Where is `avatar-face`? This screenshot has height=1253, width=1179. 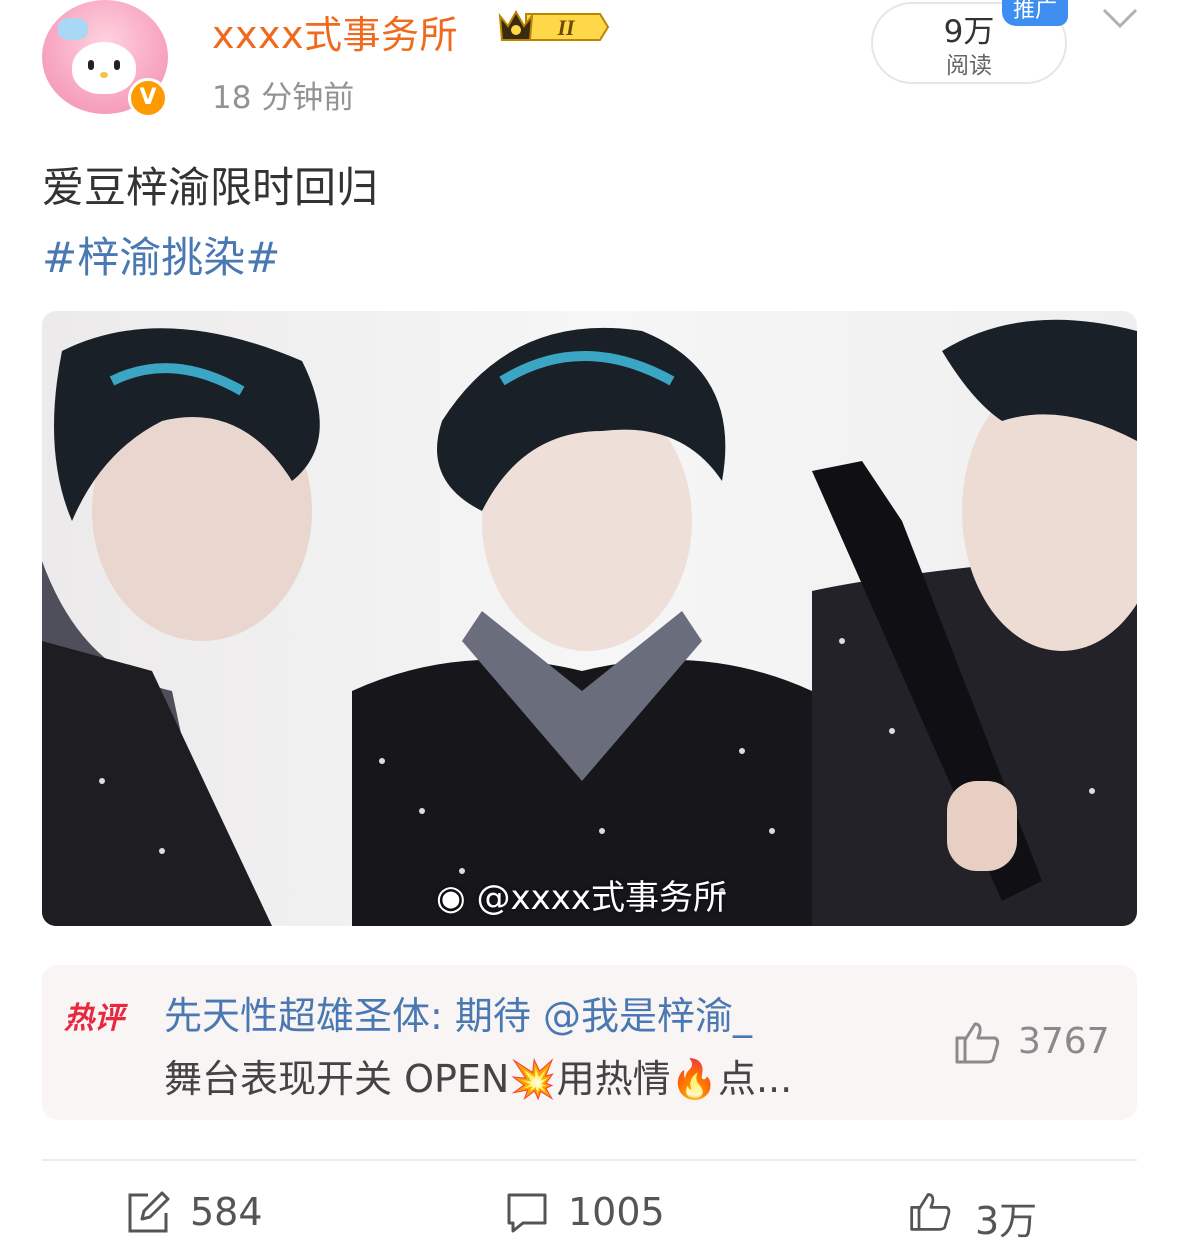 avatar-face is located at coordinates (104, 68).